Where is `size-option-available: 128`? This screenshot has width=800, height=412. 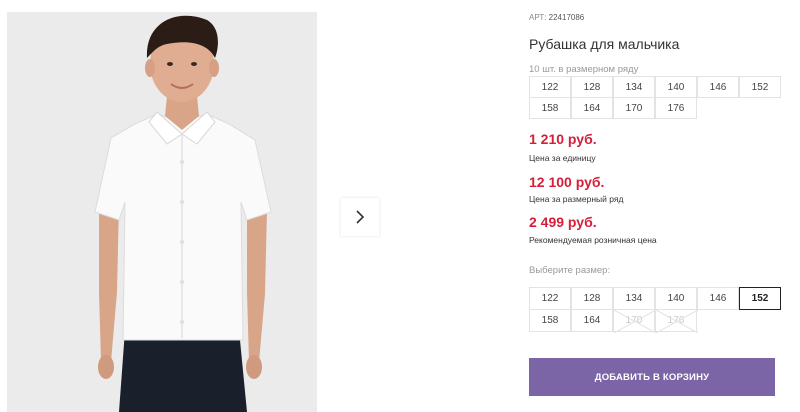 size-option-available: 128 is located at coordinates (592, 298).